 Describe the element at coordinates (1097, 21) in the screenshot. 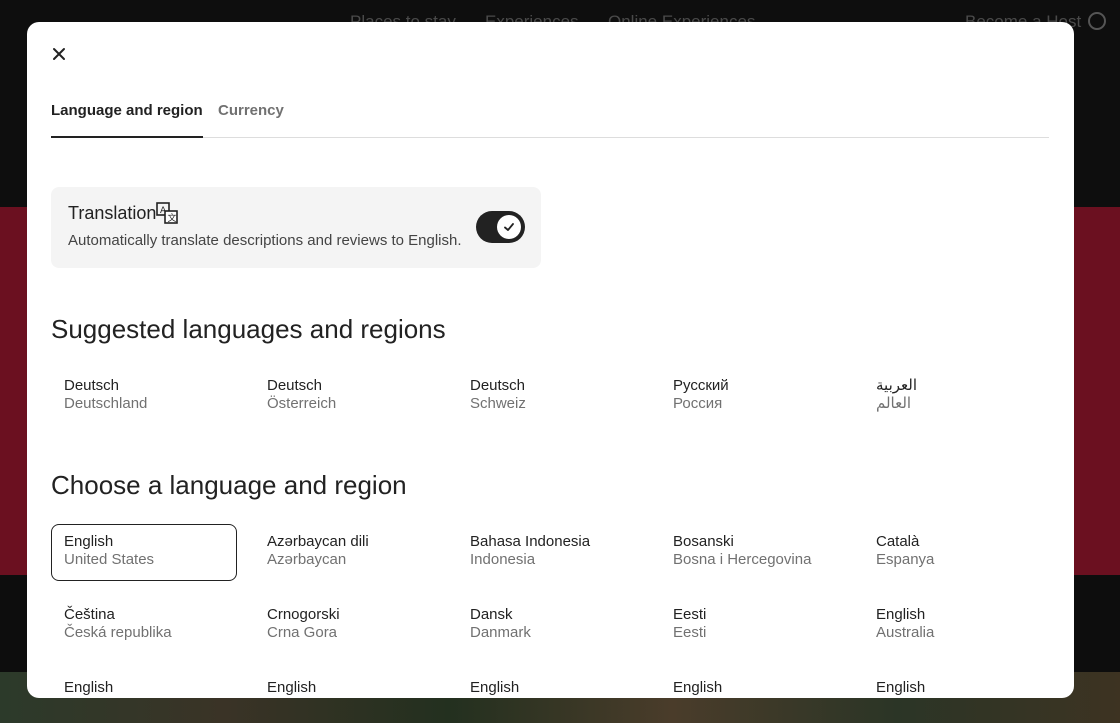

I see `globe-icon` at that location.